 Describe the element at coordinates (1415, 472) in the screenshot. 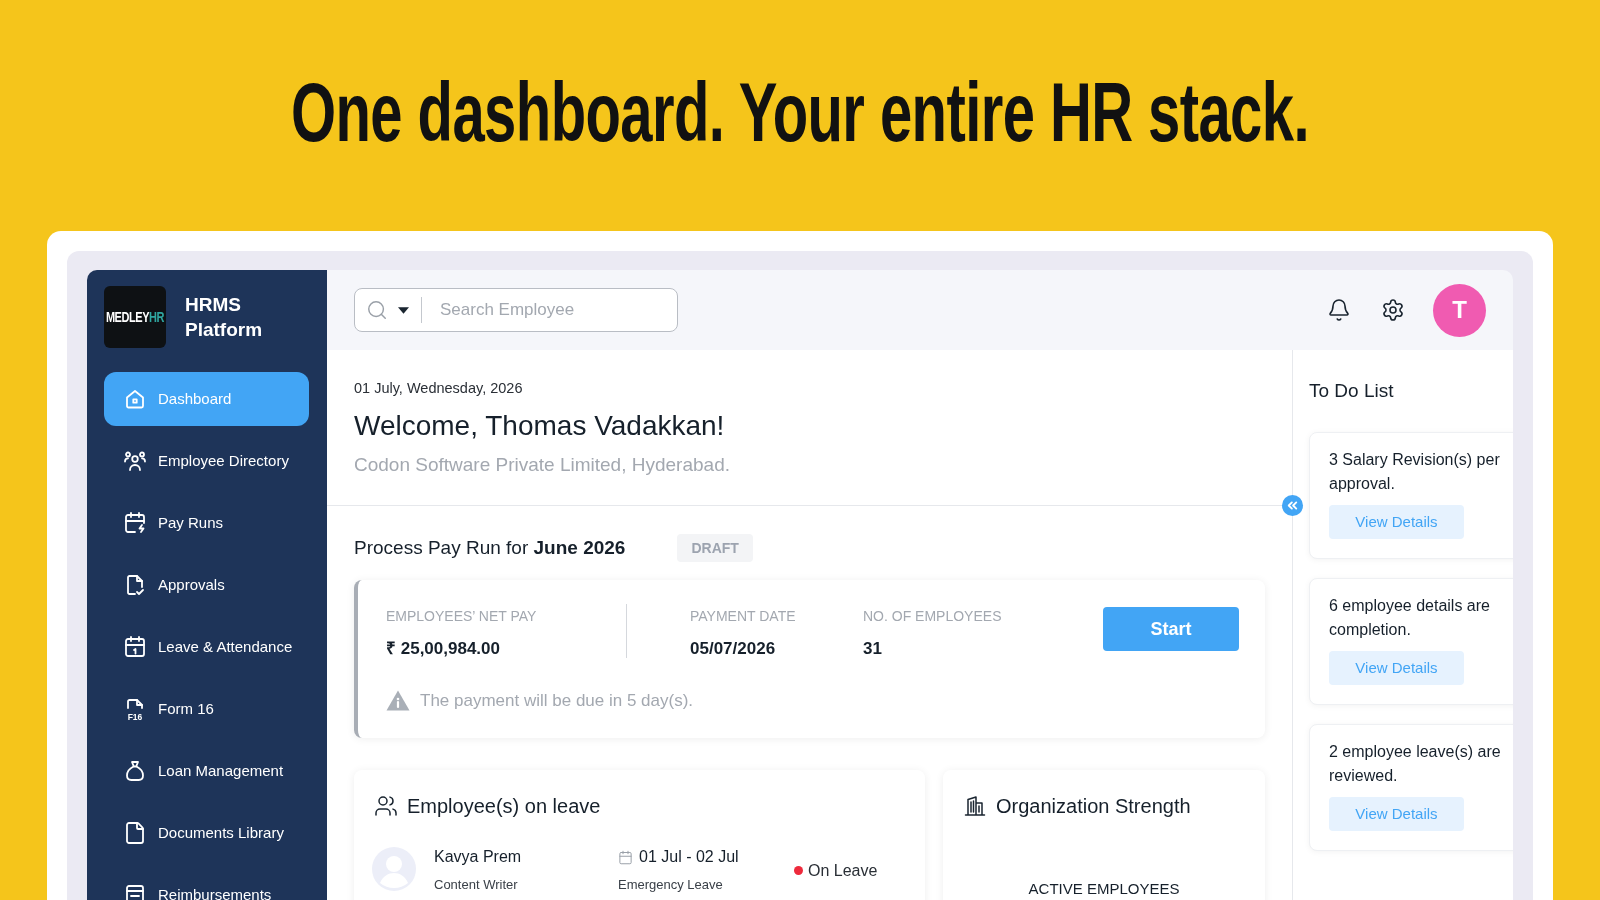

I see `todo-text: 3 Salary Revision(s) per approval.` at that location.